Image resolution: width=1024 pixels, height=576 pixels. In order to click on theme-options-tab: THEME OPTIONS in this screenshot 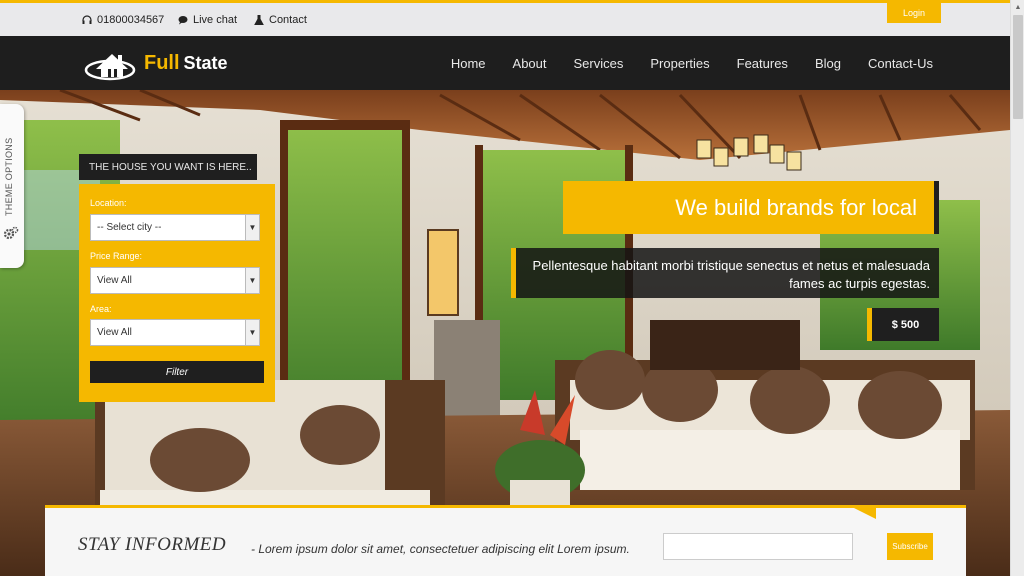, I will do `click(12, 186)`.